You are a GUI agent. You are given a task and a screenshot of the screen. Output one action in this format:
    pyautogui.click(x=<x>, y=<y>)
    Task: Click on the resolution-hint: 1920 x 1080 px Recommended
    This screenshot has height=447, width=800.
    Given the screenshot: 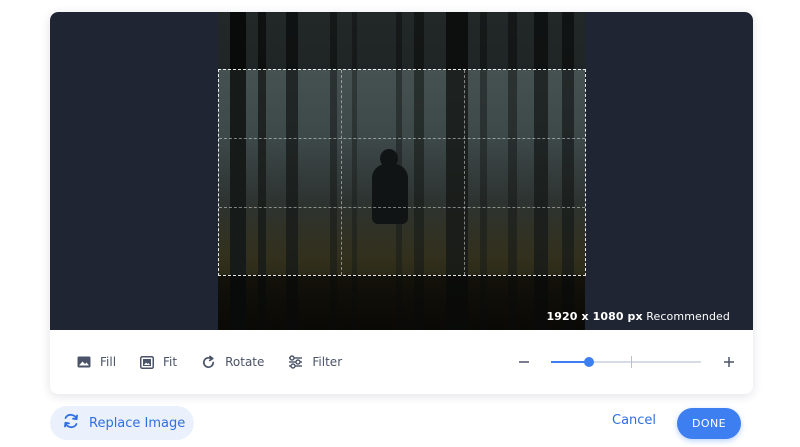 What is the action you would take?
    pyautogui.click(x=639, y=316)
    